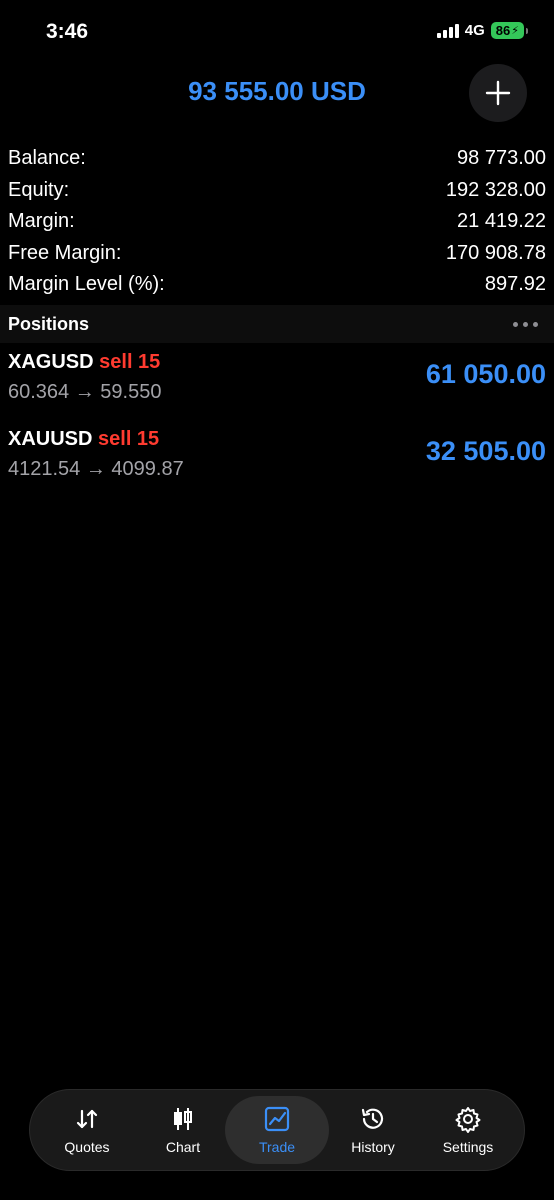 Image resolution: width=554 pixels, height=1200 pixels. I want to click on add-order-button, so click(498, 93).